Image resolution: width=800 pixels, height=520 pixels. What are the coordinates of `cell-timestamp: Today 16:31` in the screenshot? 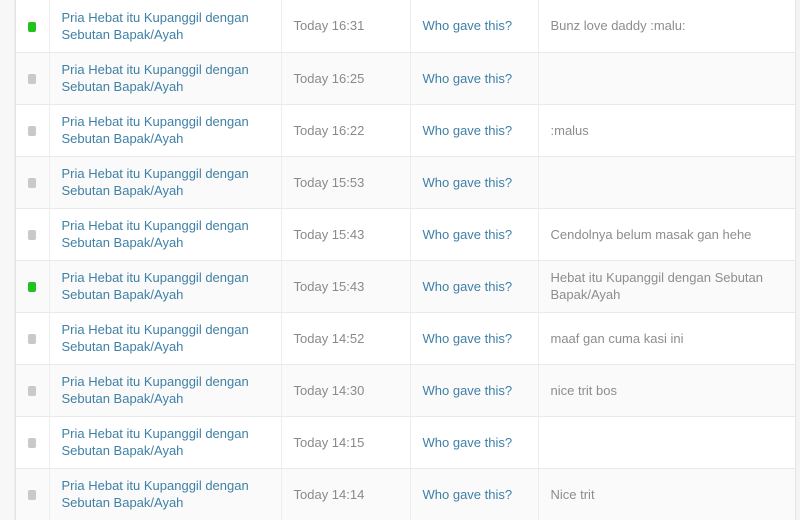 It's located at (346, 26).